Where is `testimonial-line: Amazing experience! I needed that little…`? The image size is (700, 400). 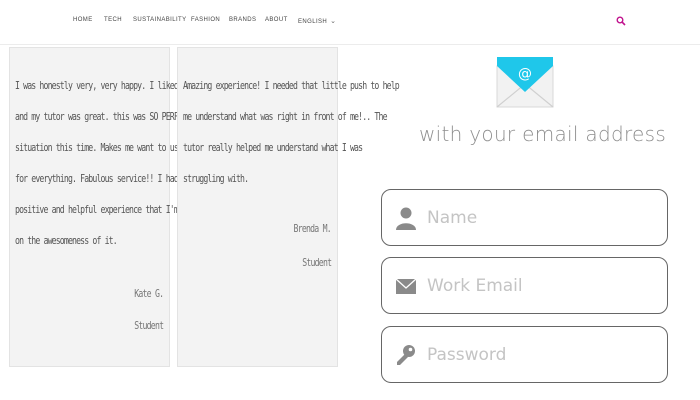
testimonial-line: Amazing experience! I needed that little… is located at coordinates (291, 86).